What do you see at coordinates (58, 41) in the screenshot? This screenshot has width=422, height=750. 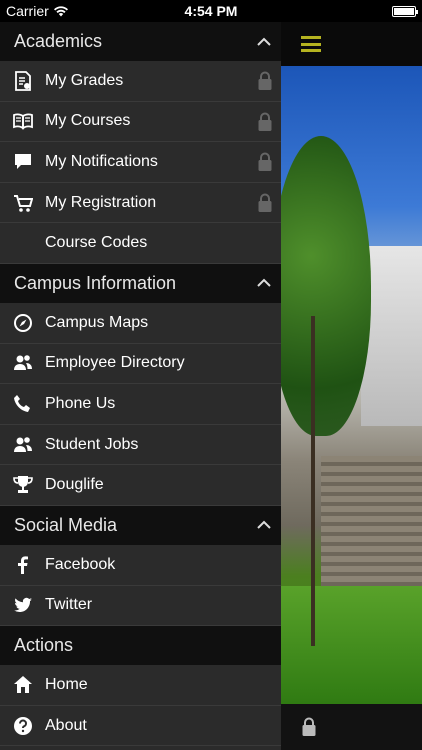 I see `section-title: Academics` at bounding box center [58, 41].